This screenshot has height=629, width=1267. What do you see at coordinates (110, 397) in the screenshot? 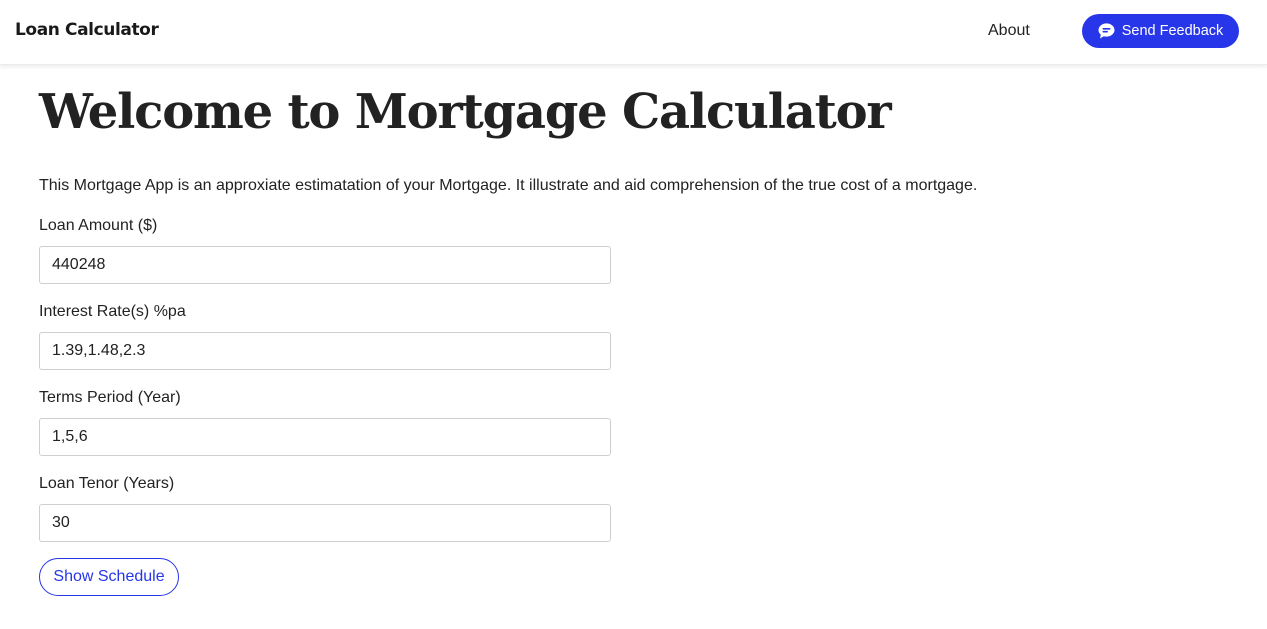
I see `terms-period-label: Terms Period (Year)` at bounding box center [110, 397].